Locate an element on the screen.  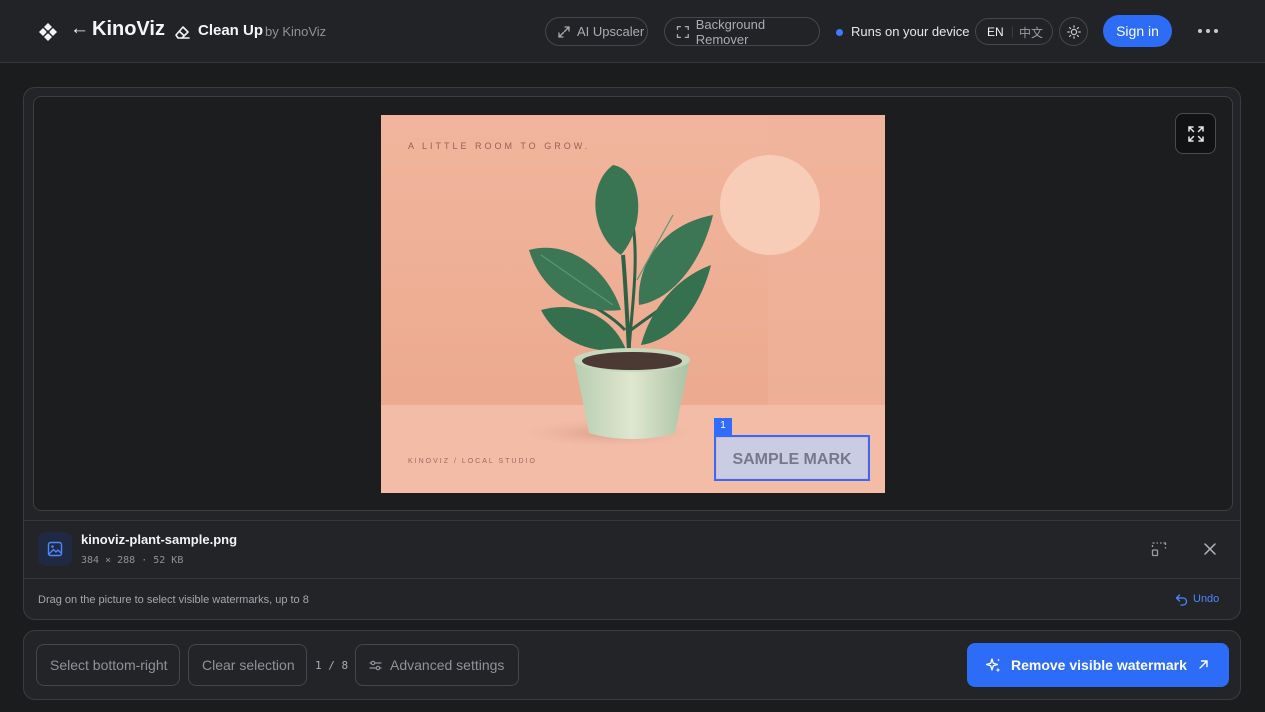
theme-toggle-button is located at coordinates (1073, 31).